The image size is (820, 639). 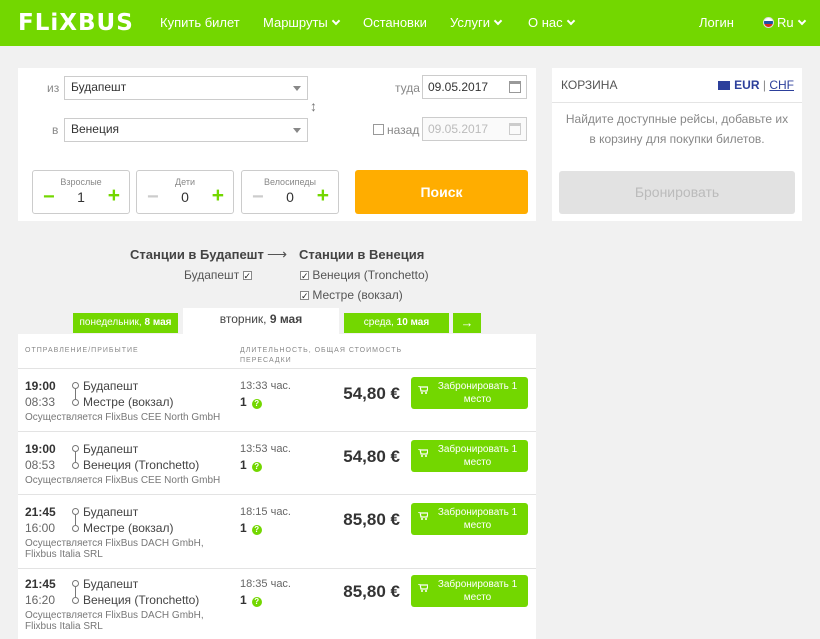 What do you see at coordinates (265, 584) in the screenshot?
I see `trip-duration: 18:35 час.` at bounding box center [265, 584].